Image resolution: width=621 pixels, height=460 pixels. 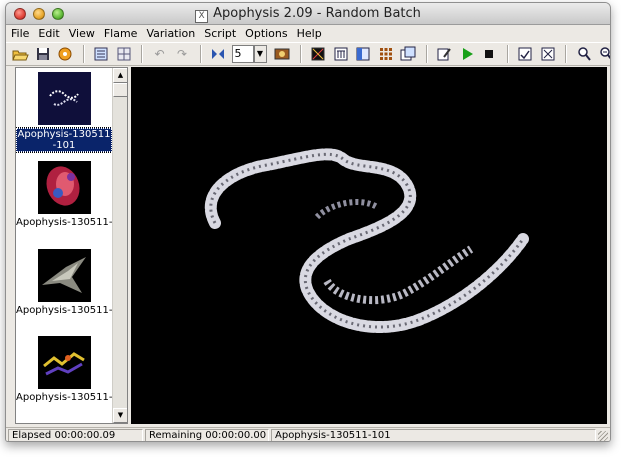 What do you see at coordinates (120, 90) in the screenshot?
I see `scroll-thumb` at bounding box center [120, 90].